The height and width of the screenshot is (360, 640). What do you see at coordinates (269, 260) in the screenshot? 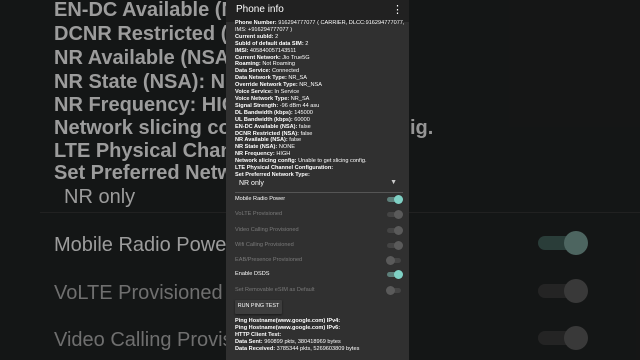
I see `switch-label: EAB/Presence Provisioned` at bounding box center [269, 260].